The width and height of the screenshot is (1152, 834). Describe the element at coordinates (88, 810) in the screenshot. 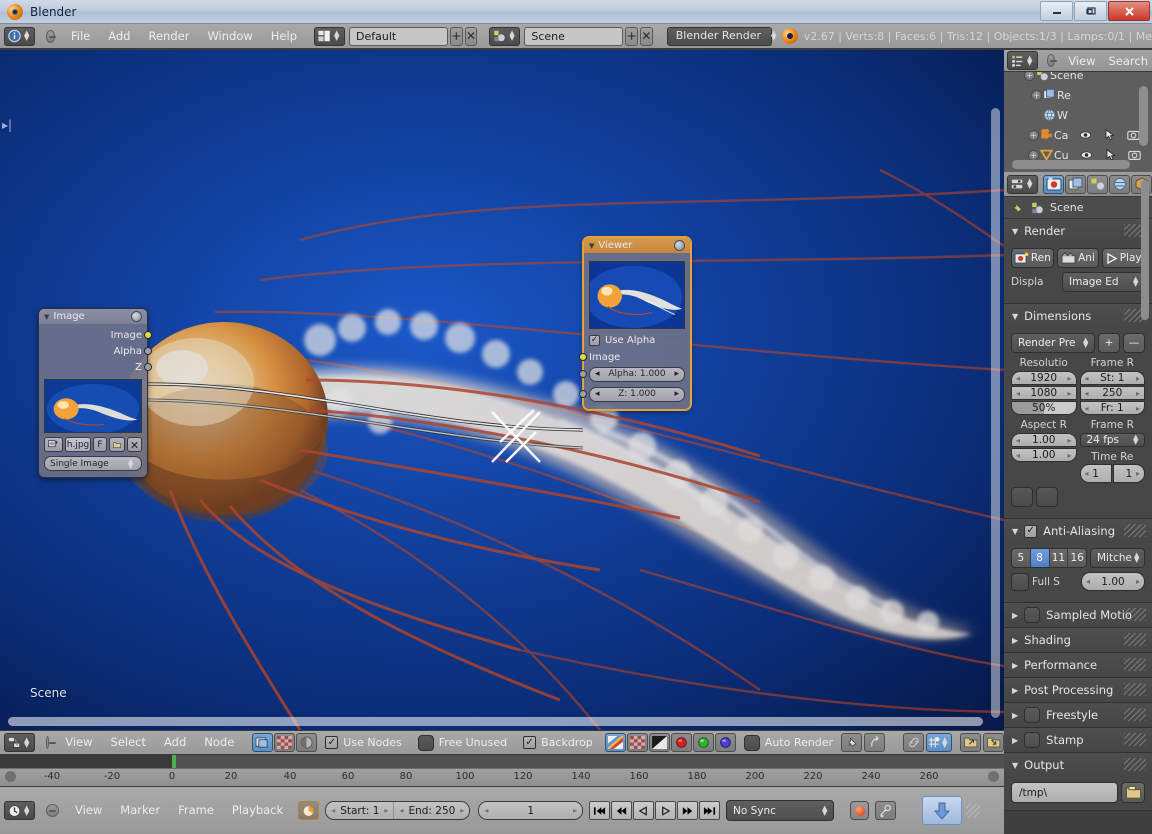

I see `timeline-menu-view: View` at that location.